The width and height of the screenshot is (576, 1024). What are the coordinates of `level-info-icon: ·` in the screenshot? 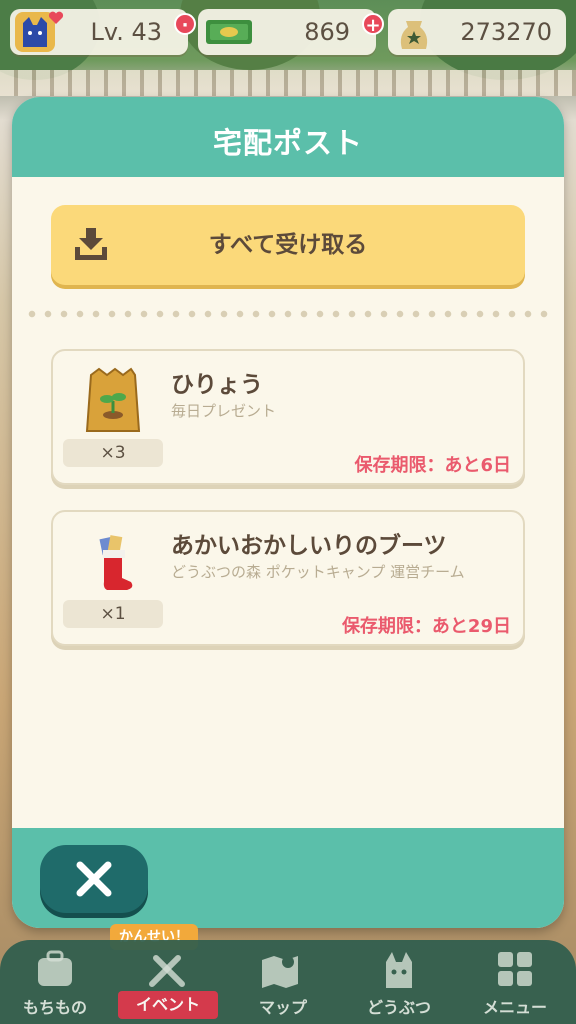 It's located at (185, 24).